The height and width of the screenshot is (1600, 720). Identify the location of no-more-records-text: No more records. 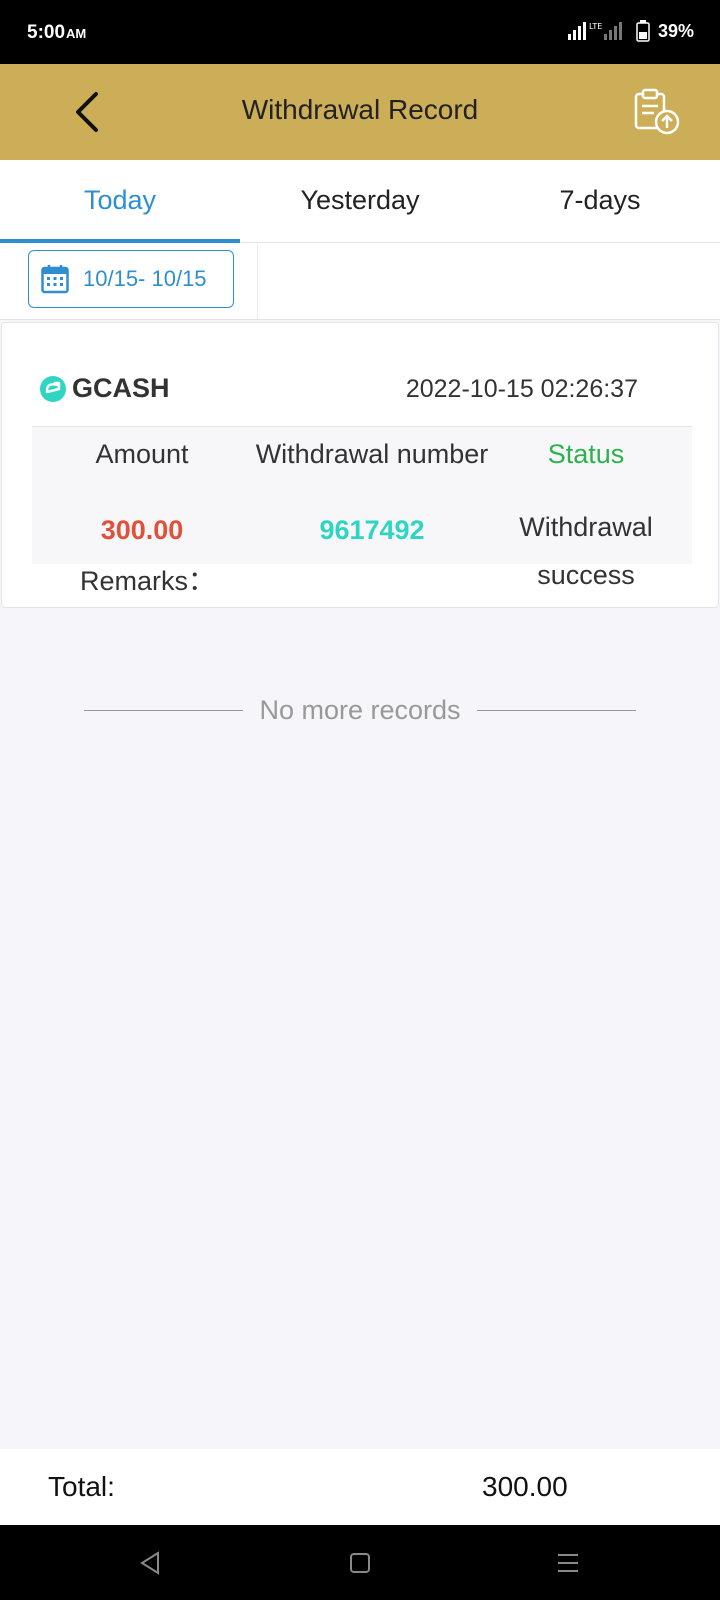
(360, 709).